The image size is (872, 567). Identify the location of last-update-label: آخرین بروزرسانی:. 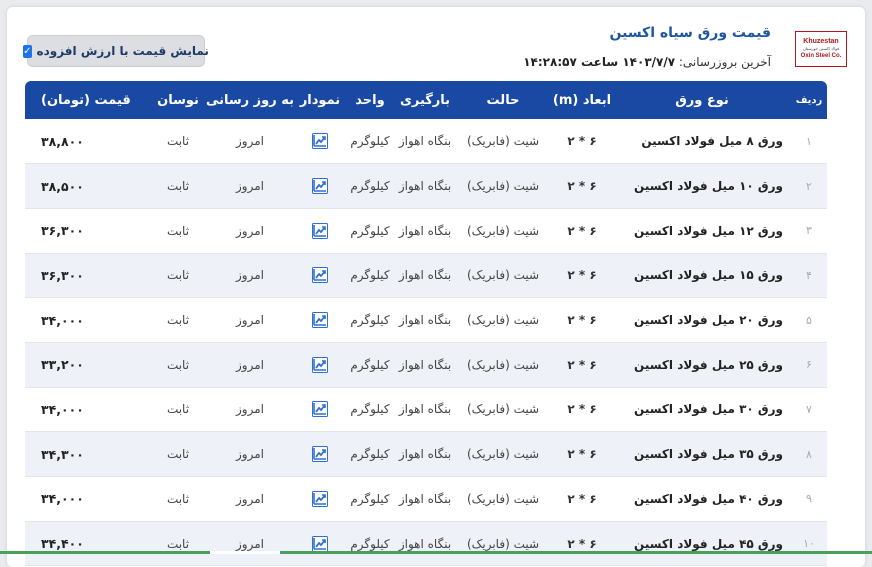
(724, 62).